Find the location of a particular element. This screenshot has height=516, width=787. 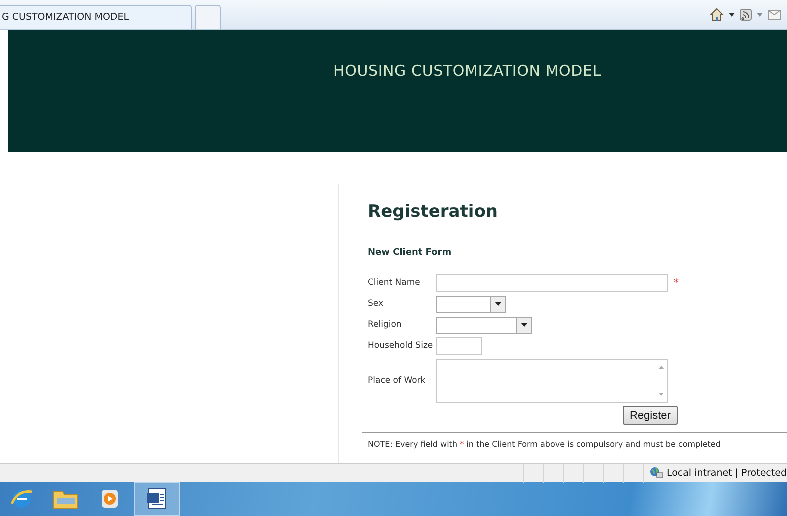

scroll-down-icon is located at coordinates (661, 394).